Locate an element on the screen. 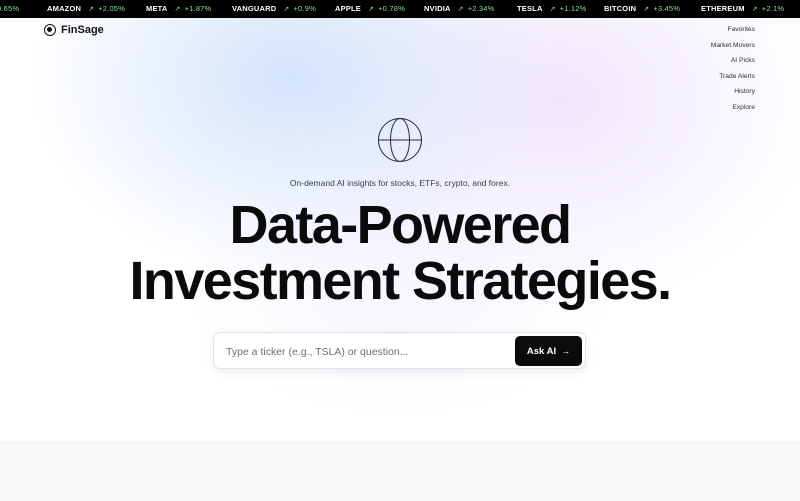 The image size is (800, 501). nav-link-trade-alerts: Trade Alerts is located at coordinates (733, 79).